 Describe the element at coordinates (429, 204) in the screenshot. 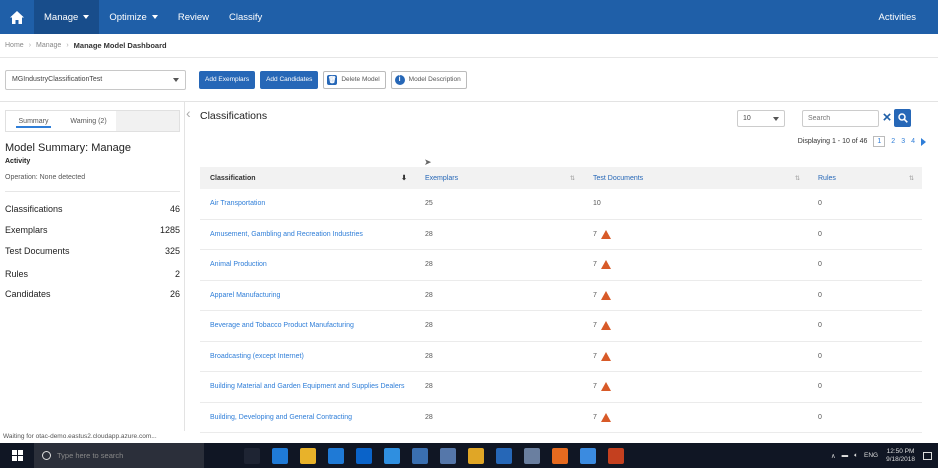

I see `exemplars-cell: 25` at that location.